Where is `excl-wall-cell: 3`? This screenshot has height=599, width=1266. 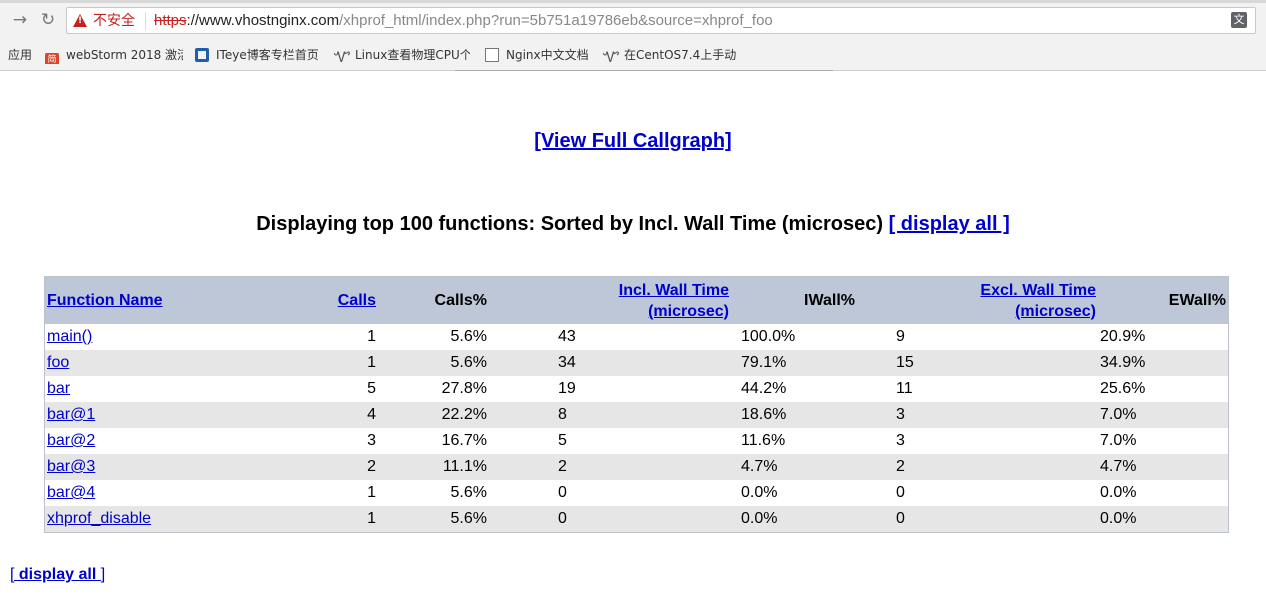 excl-wall-cell: 3 is located at coordinates (900, 414).